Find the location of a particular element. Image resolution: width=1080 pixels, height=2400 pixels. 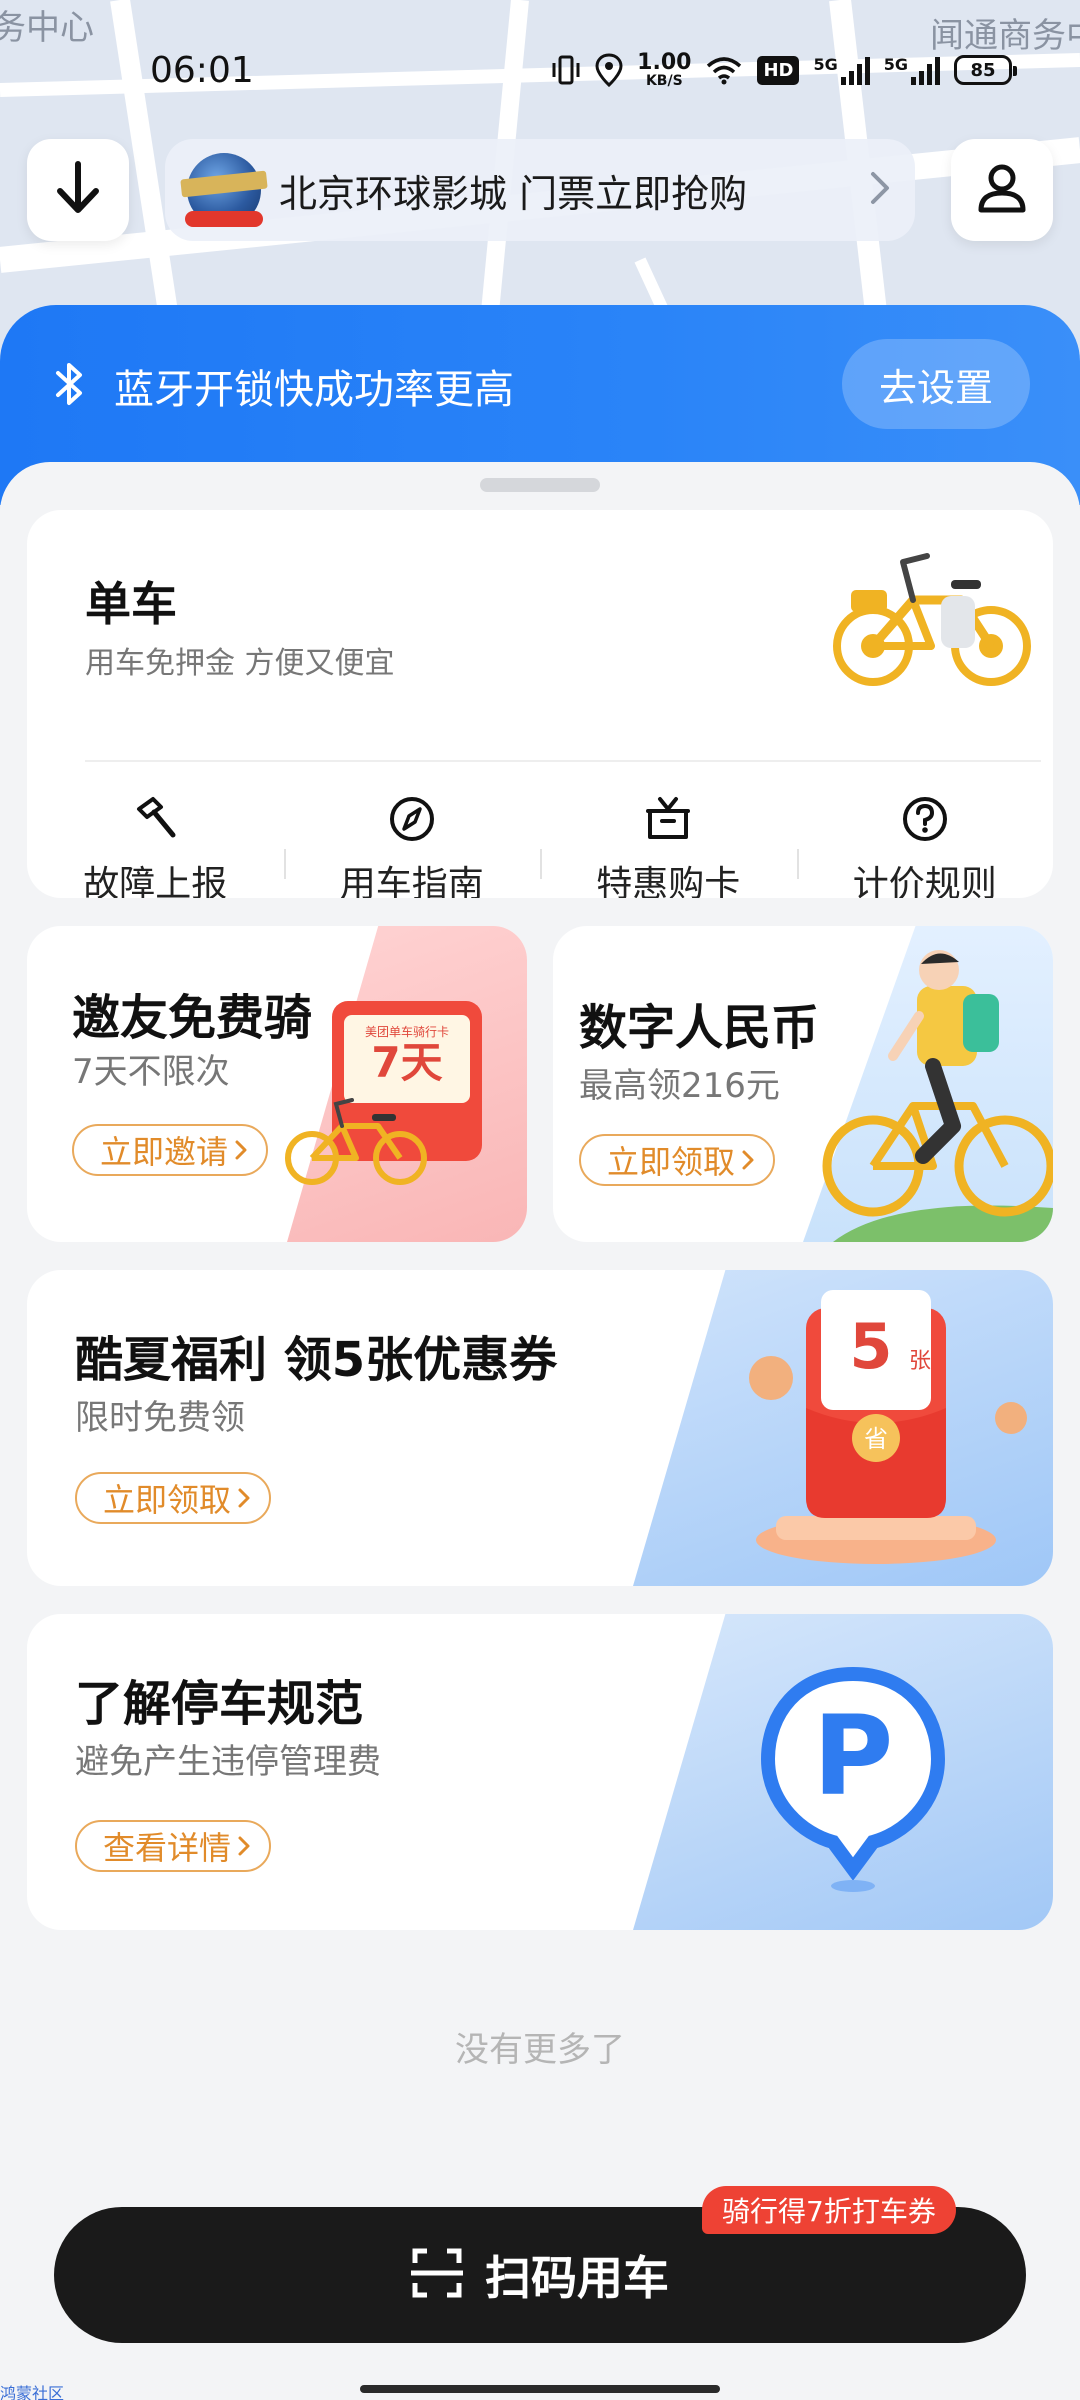

profile-button is located at coordinates (1002, 190).